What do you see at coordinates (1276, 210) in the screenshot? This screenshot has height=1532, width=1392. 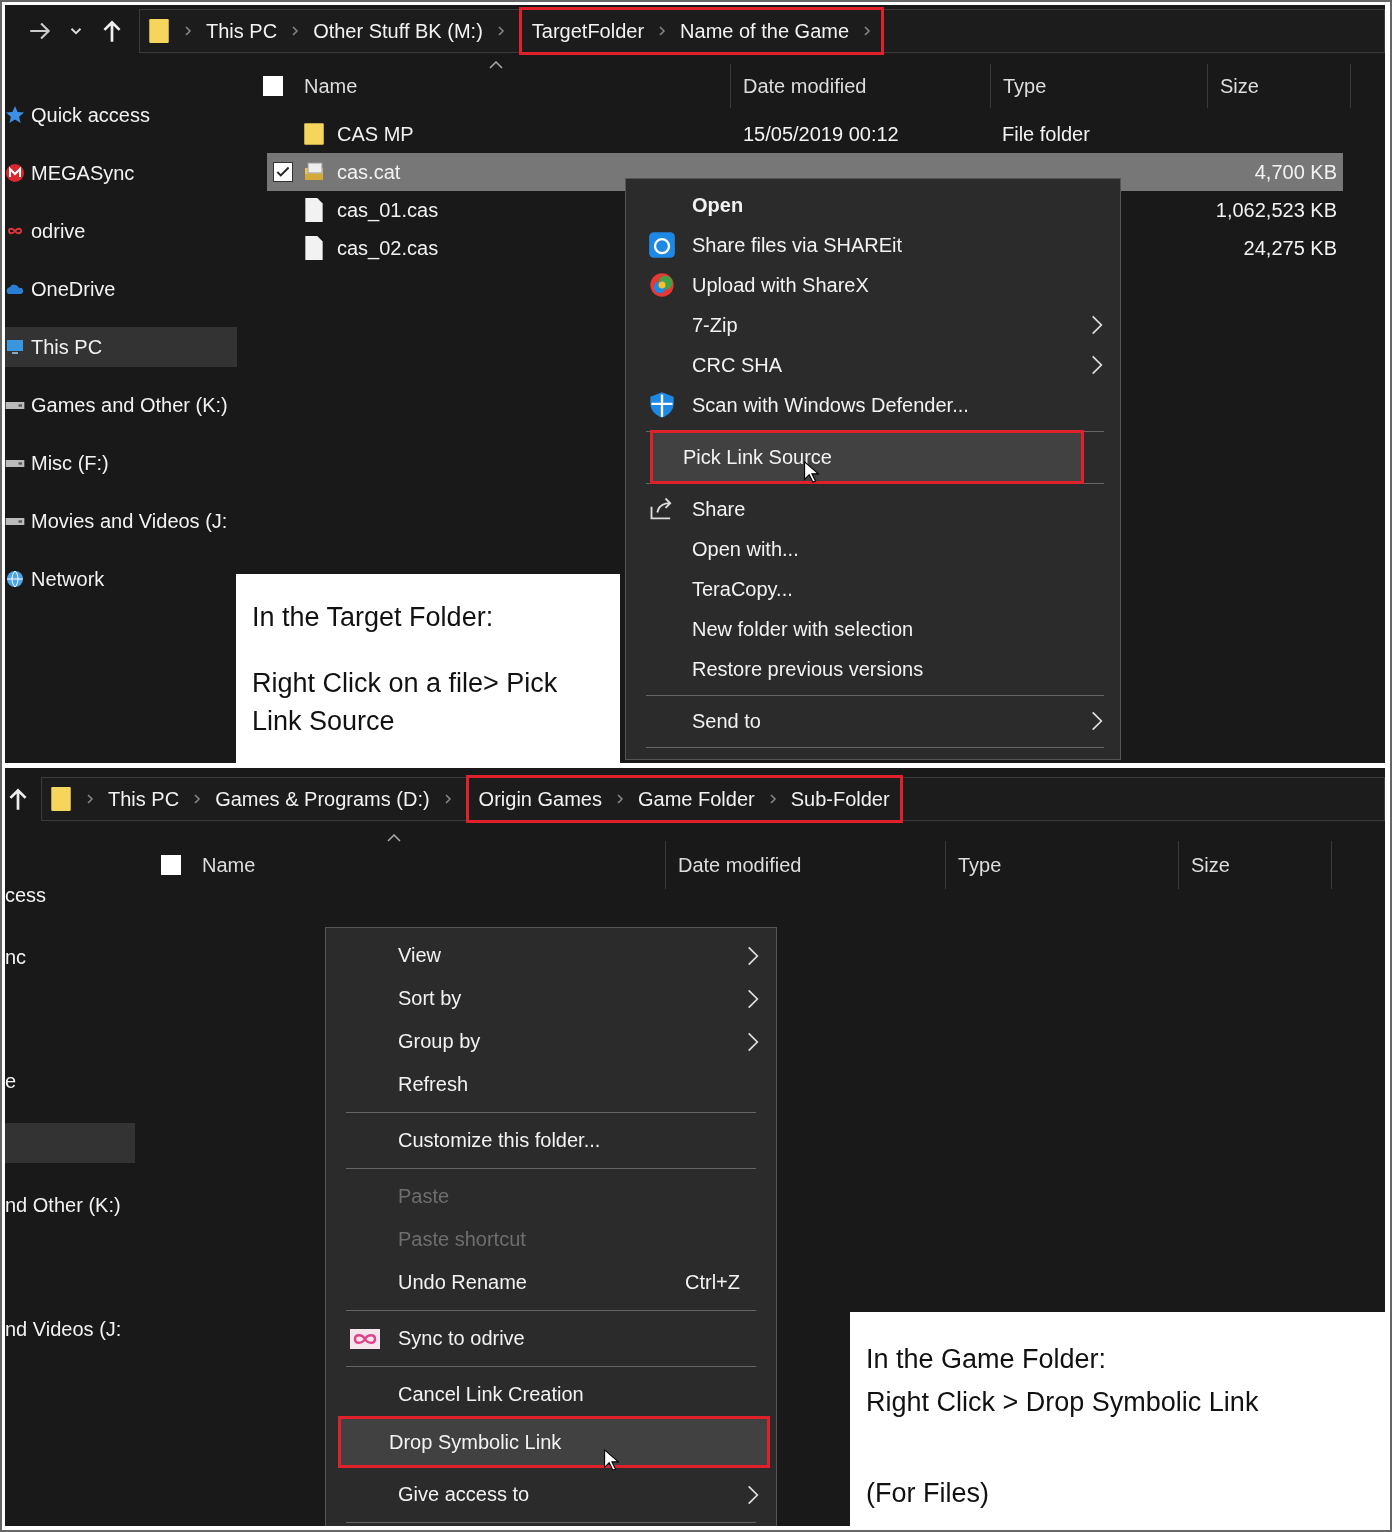 I see `size-cell: 1,062,523 KB` at bounding box center [1276, 210].